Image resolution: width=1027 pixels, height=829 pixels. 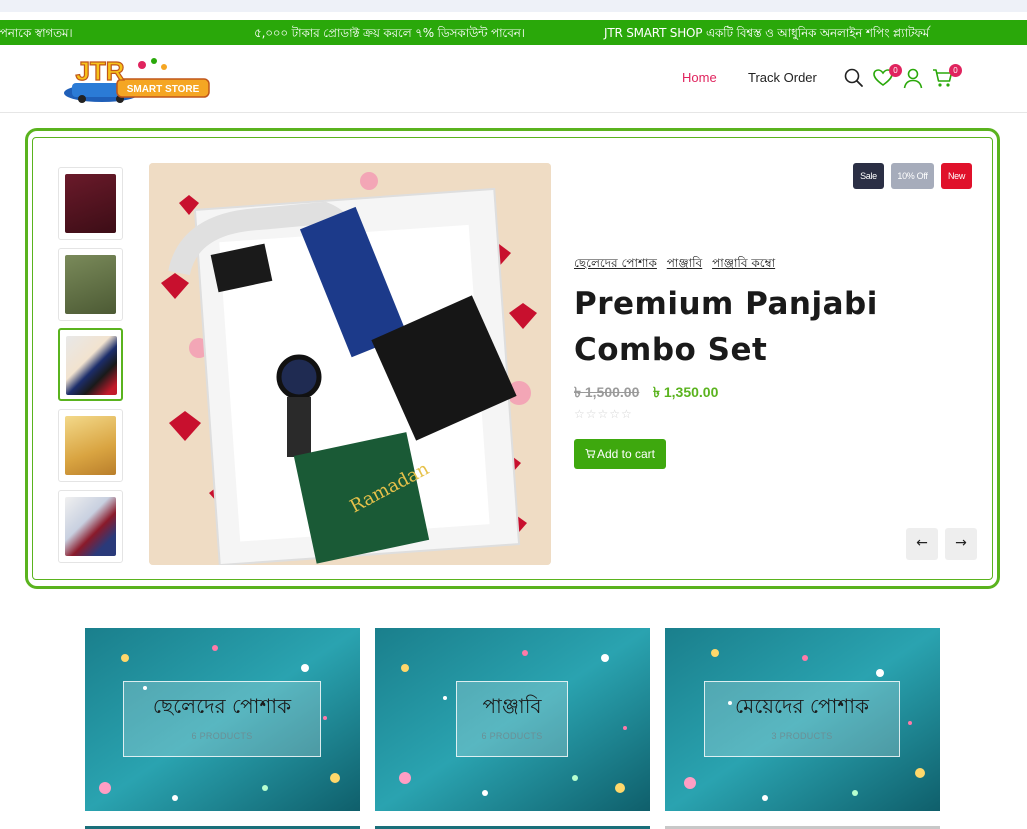 What do you see at coordinates (137, 79) in the screenshot?
I see `store-logo: SMART STORE JTR` at bounding box center [137, 79].